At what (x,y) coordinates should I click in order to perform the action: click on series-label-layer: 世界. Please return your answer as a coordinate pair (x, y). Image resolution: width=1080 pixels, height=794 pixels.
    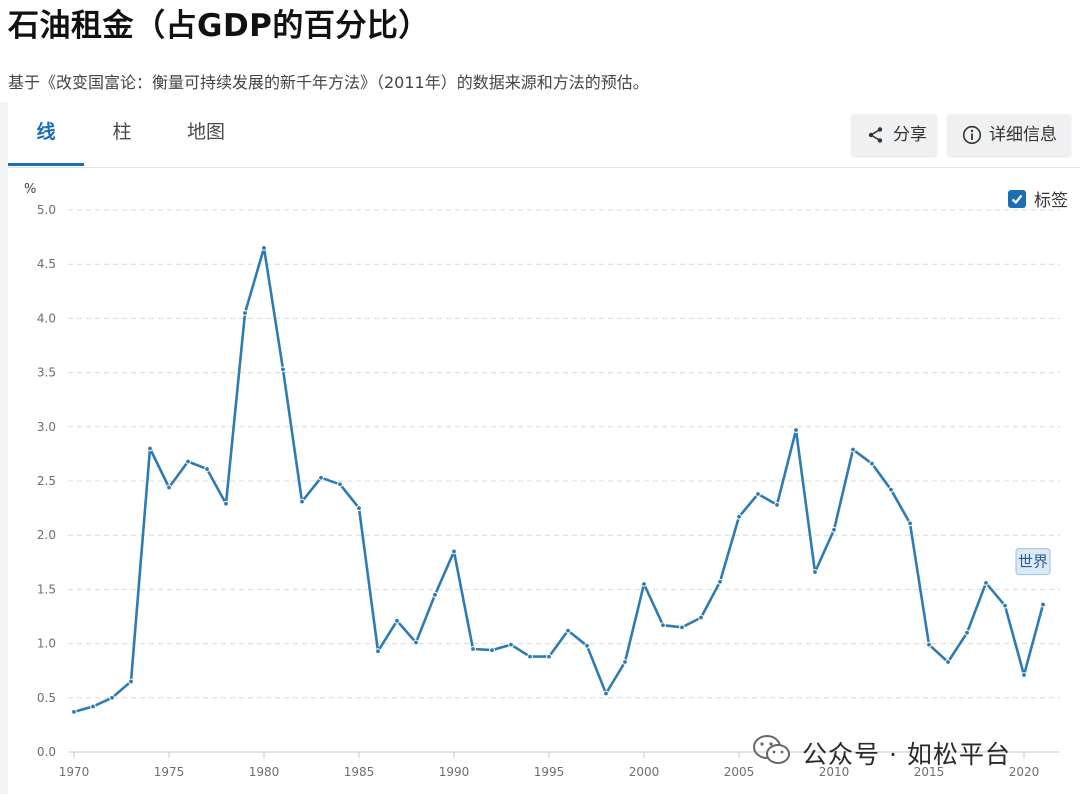
    Looking at the image, I should click on (1033, 562).